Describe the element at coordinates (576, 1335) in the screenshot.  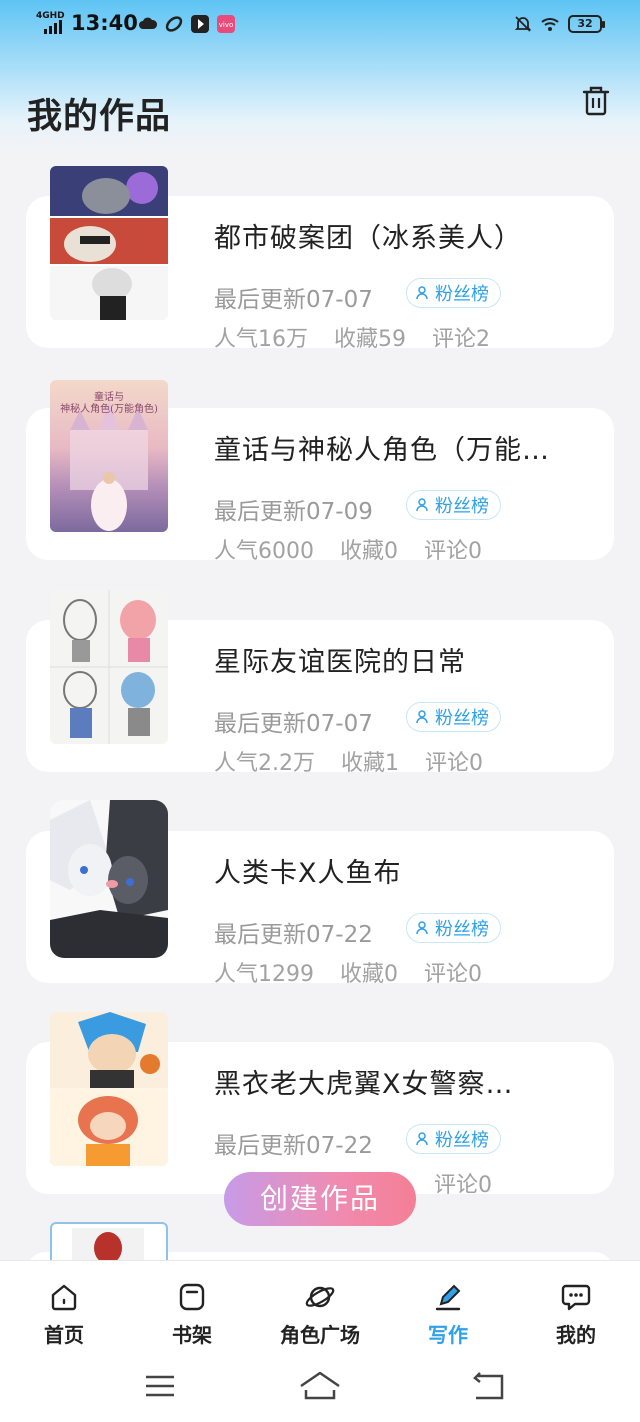
I see `nav-label: 我的` at that location.